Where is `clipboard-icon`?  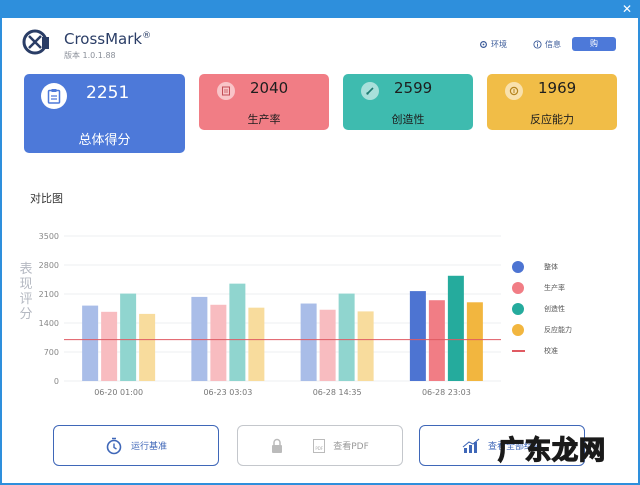
clipboard-icon is located at coordinates (54, 96).